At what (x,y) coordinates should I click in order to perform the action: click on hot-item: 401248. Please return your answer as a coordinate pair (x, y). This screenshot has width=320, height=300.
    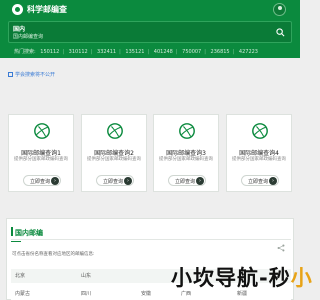
    Looking at the image, I should click on (163, 52).